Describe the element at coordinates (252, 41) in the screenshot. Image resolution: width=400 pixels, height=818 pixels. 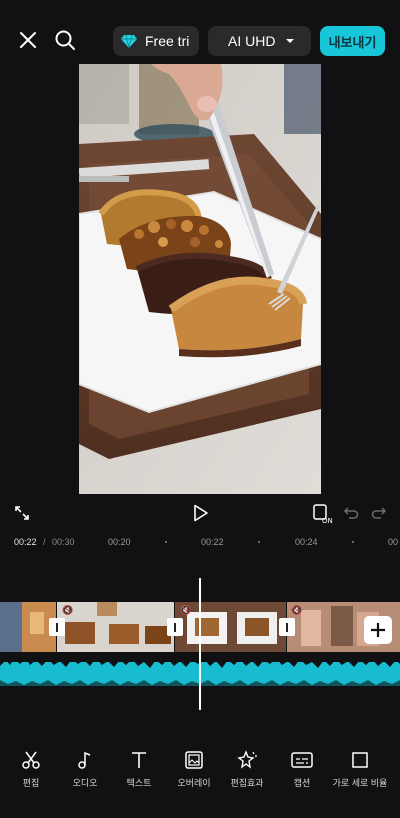
I see `quality-label: AI UHD` at that location.